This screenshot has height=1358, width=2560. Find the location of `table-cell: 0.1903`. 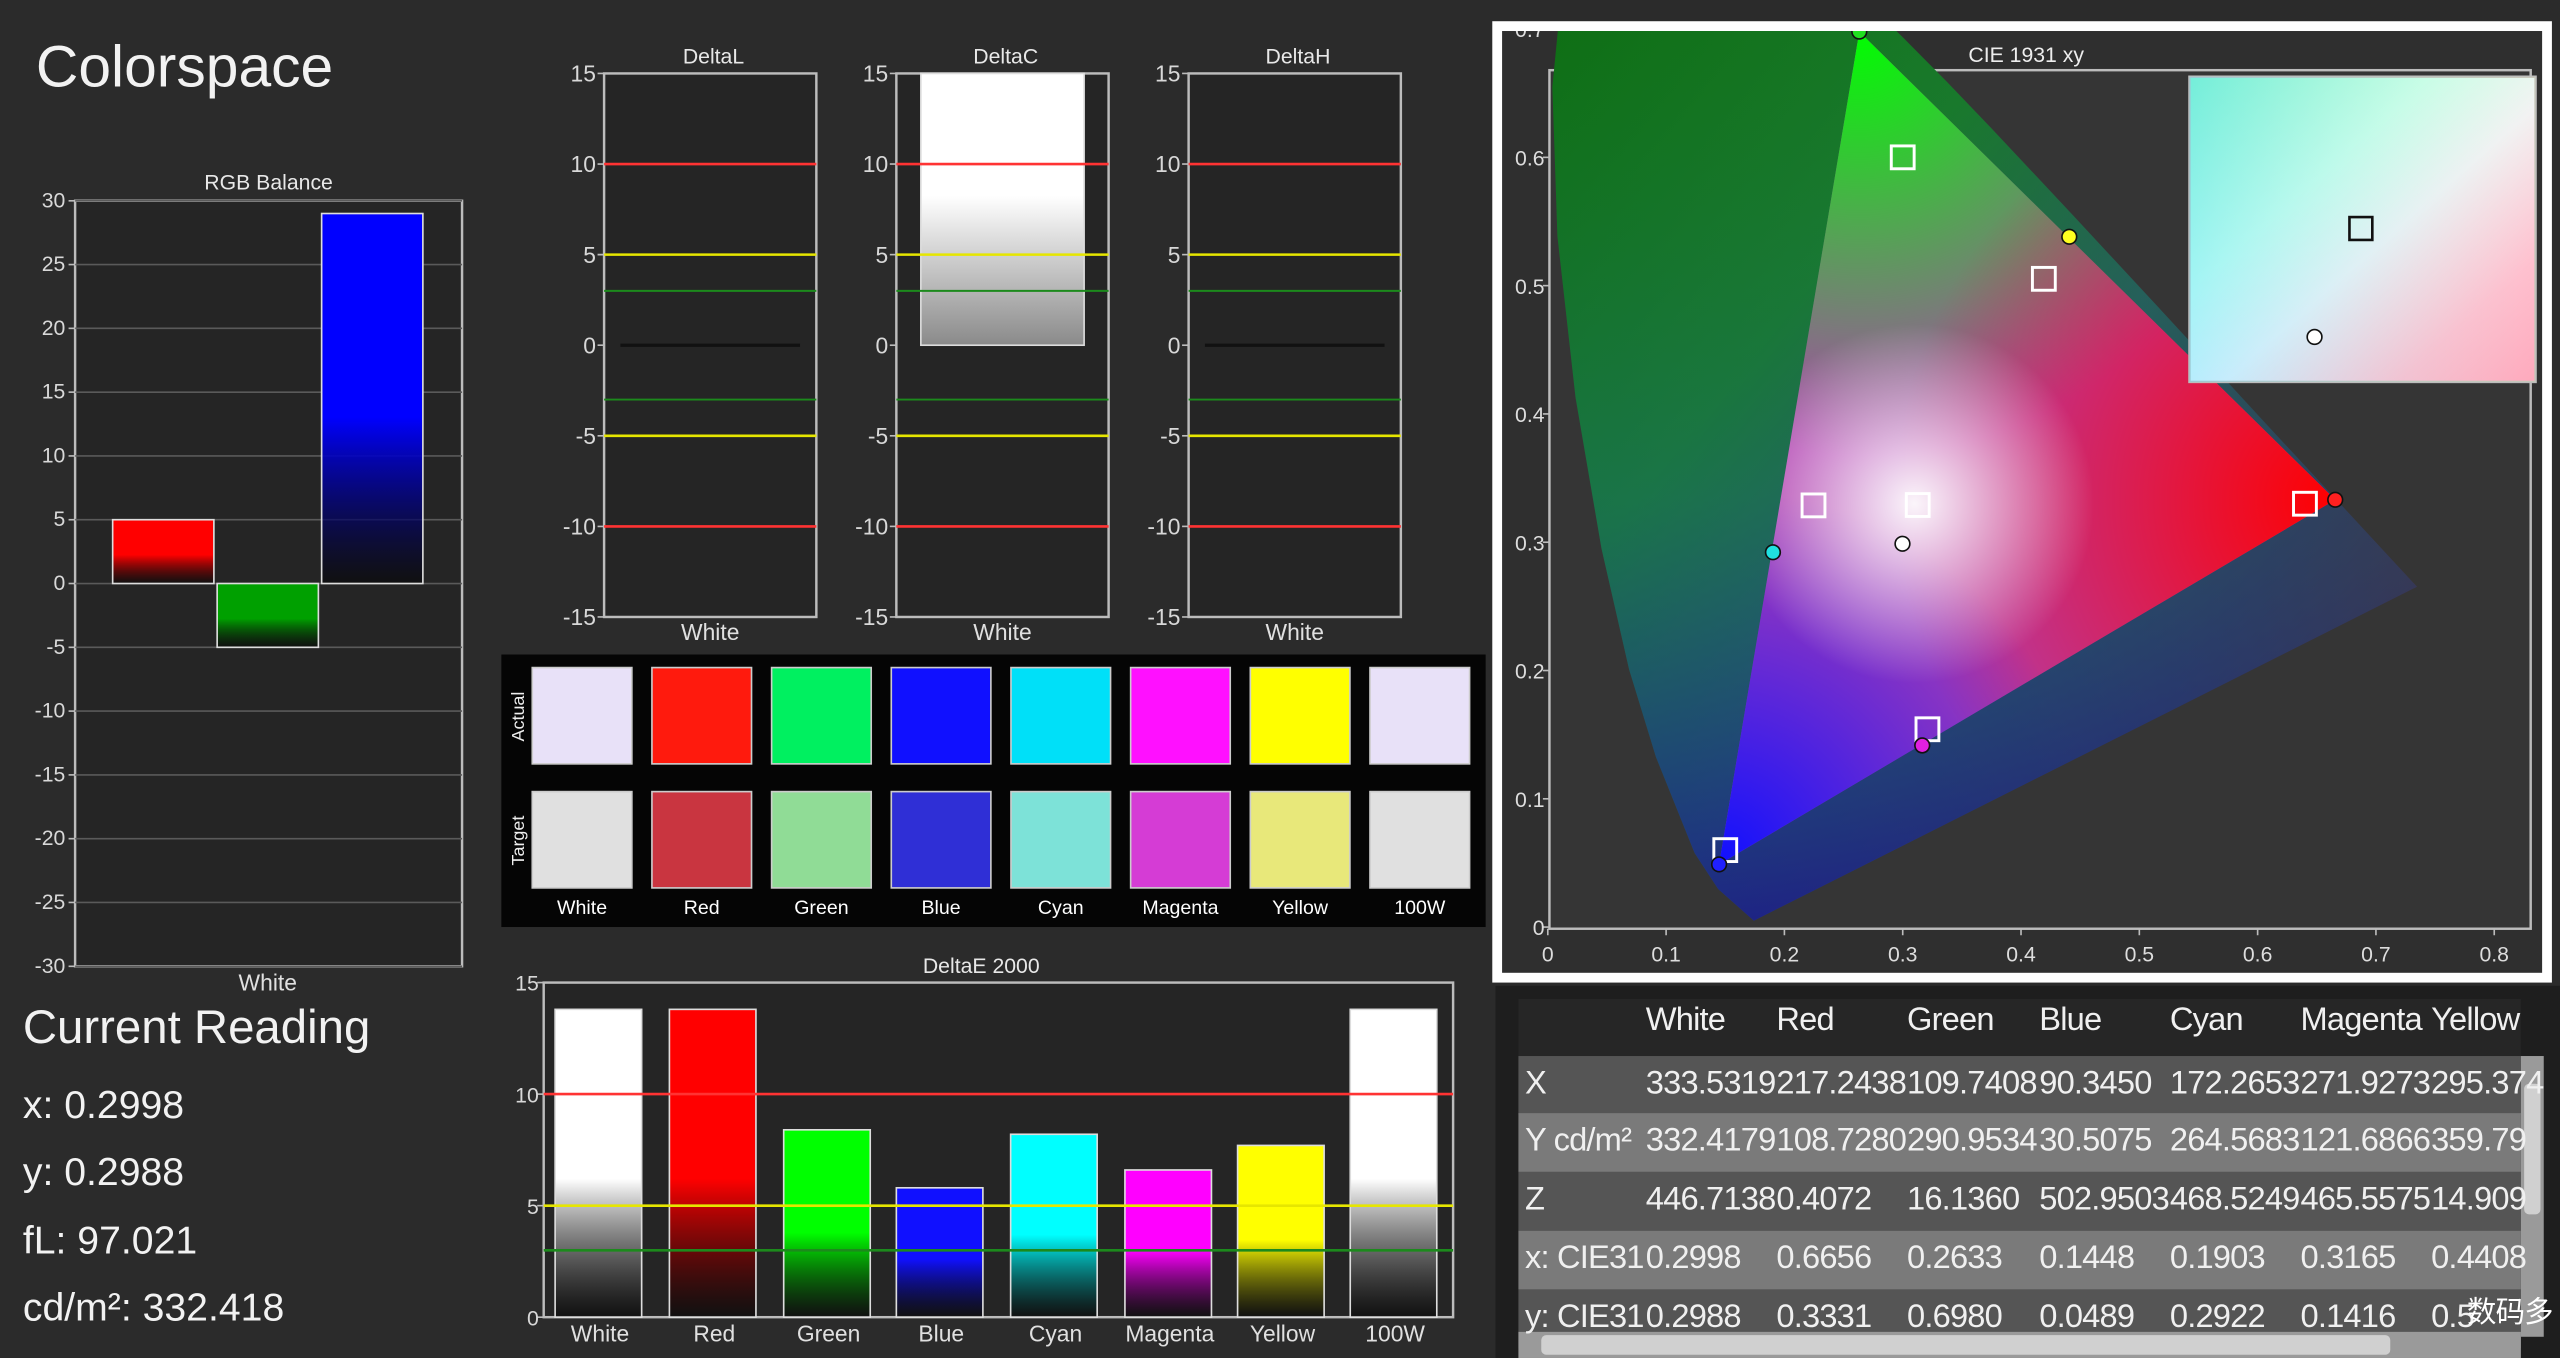

table-cell: 0.1903 is located at coordinates (2217, 1258).